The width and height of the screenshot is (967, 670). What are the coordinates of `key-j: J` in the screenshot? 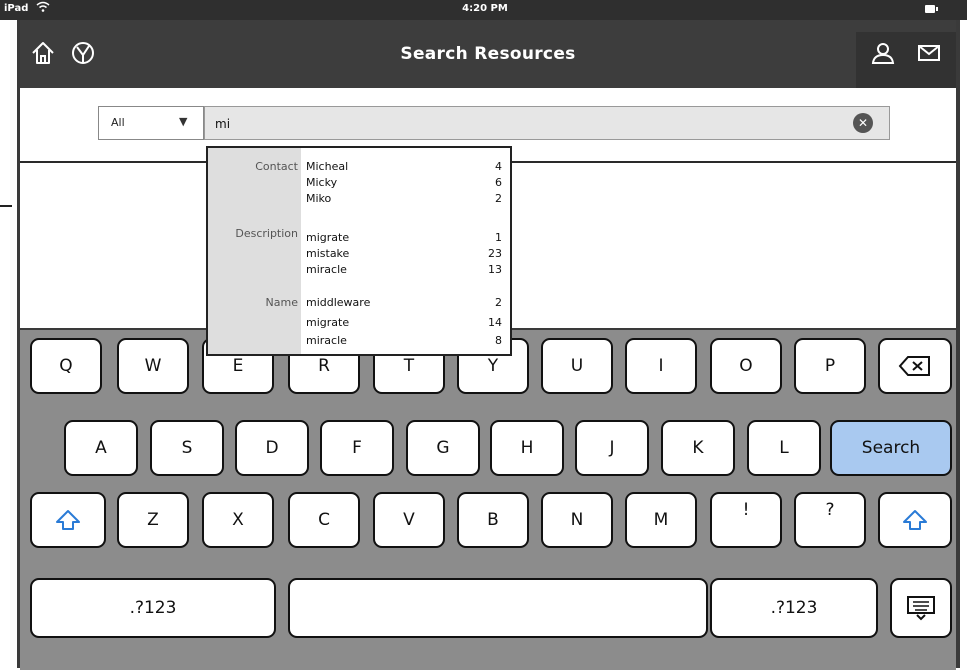 It's located at (612, 448).